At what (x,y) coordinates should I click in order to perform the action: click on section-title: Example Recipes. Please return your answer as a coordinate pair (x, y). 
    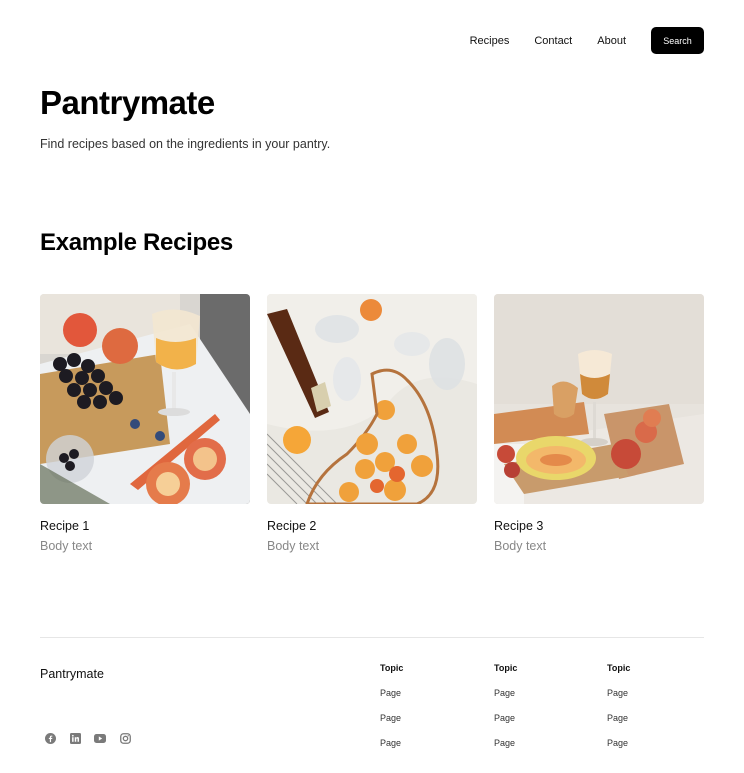
    Looking at the image, I should click on (136, 242).